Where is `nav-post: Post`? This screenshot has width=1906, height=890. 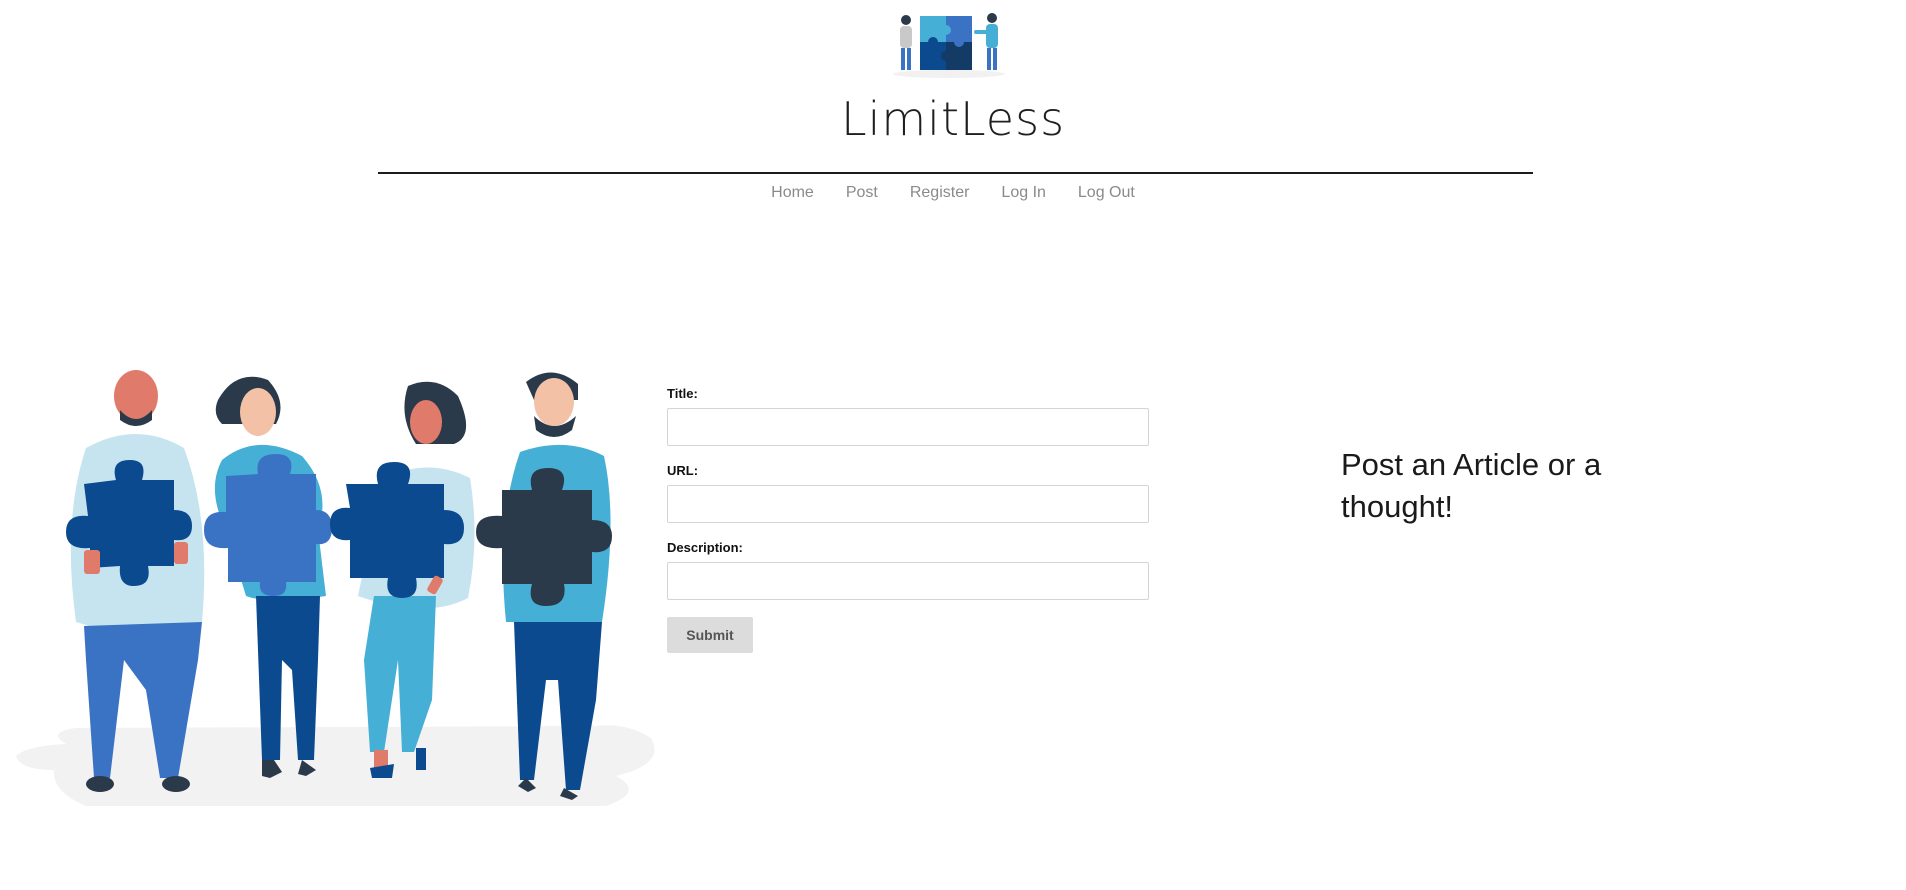
nav-post: Post is located at coordinates (862, 193).